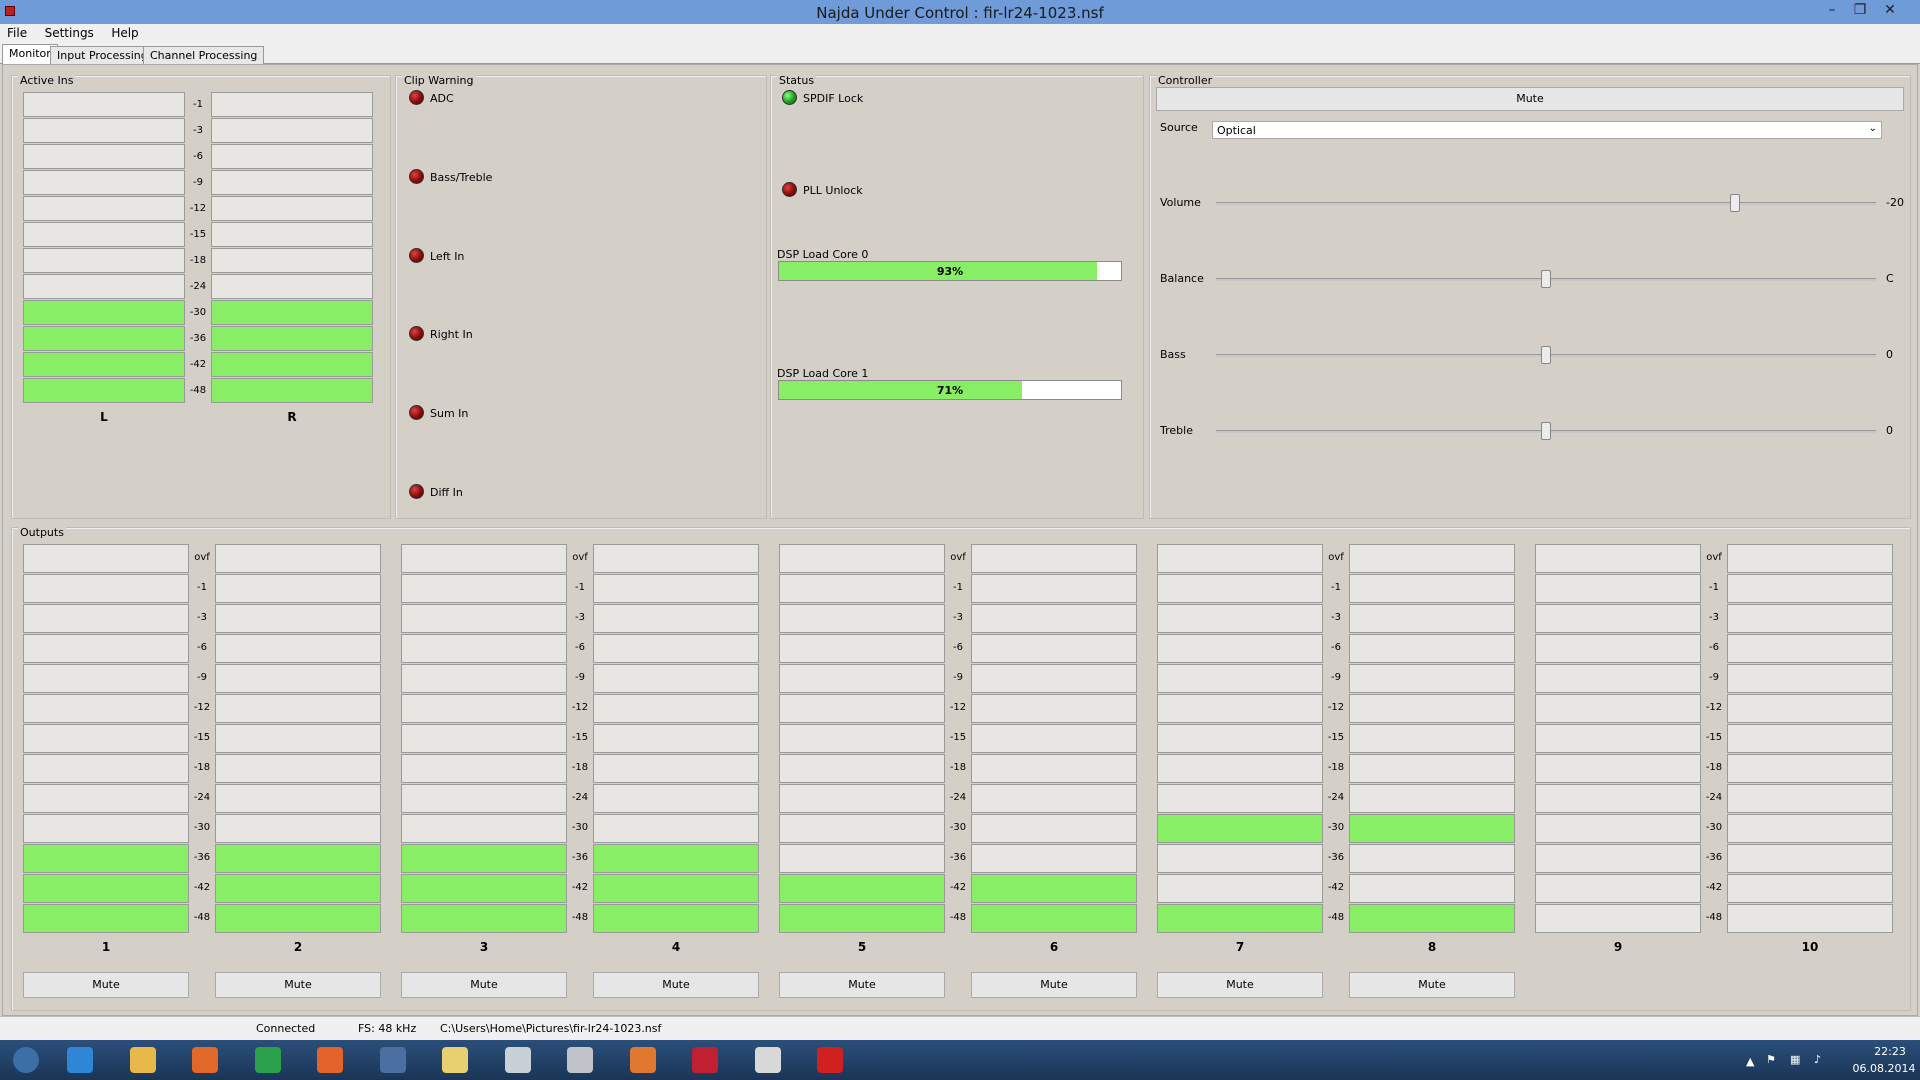  What do you see at coordinates (831, 1060) in the screenshot?
I see `taskbar-najda-app-icon` at bounding box center [831, 1060].